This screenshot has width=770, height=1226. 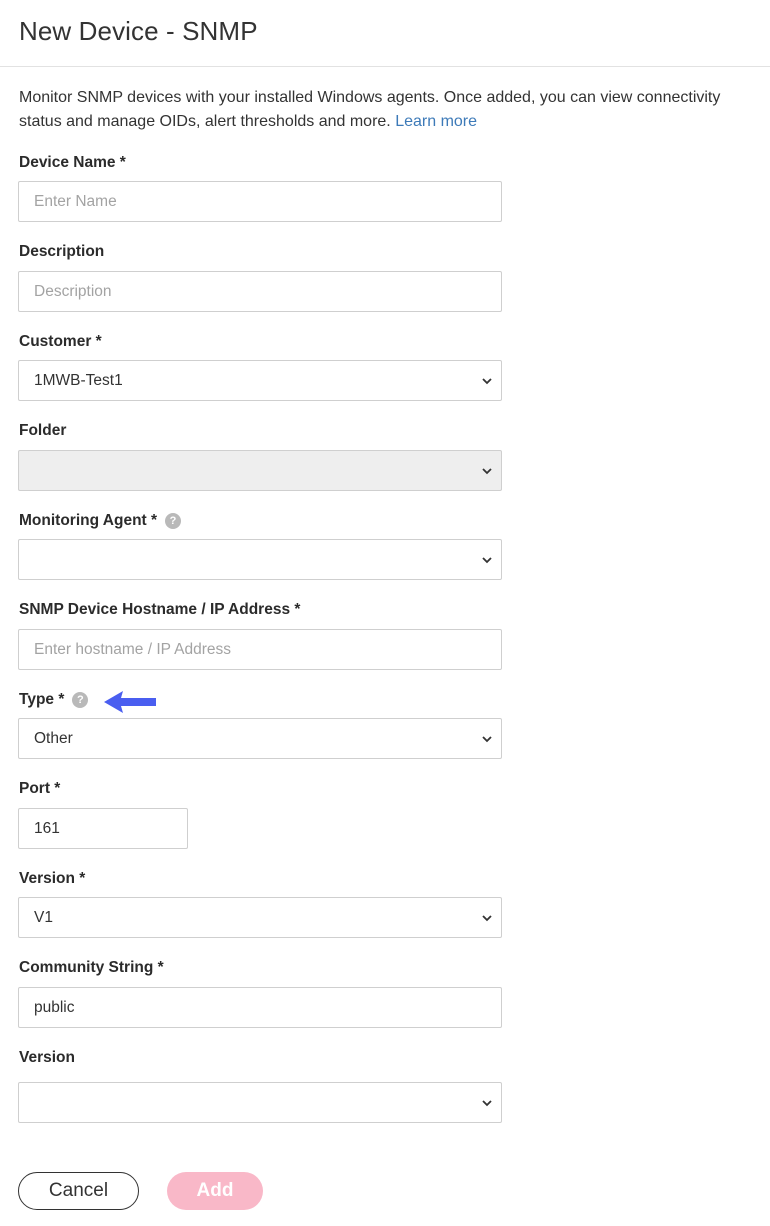 What do you see at coordinates (260, 291) in the screenshot?
I see `description-input: Description` at bounding box center [260, 291].